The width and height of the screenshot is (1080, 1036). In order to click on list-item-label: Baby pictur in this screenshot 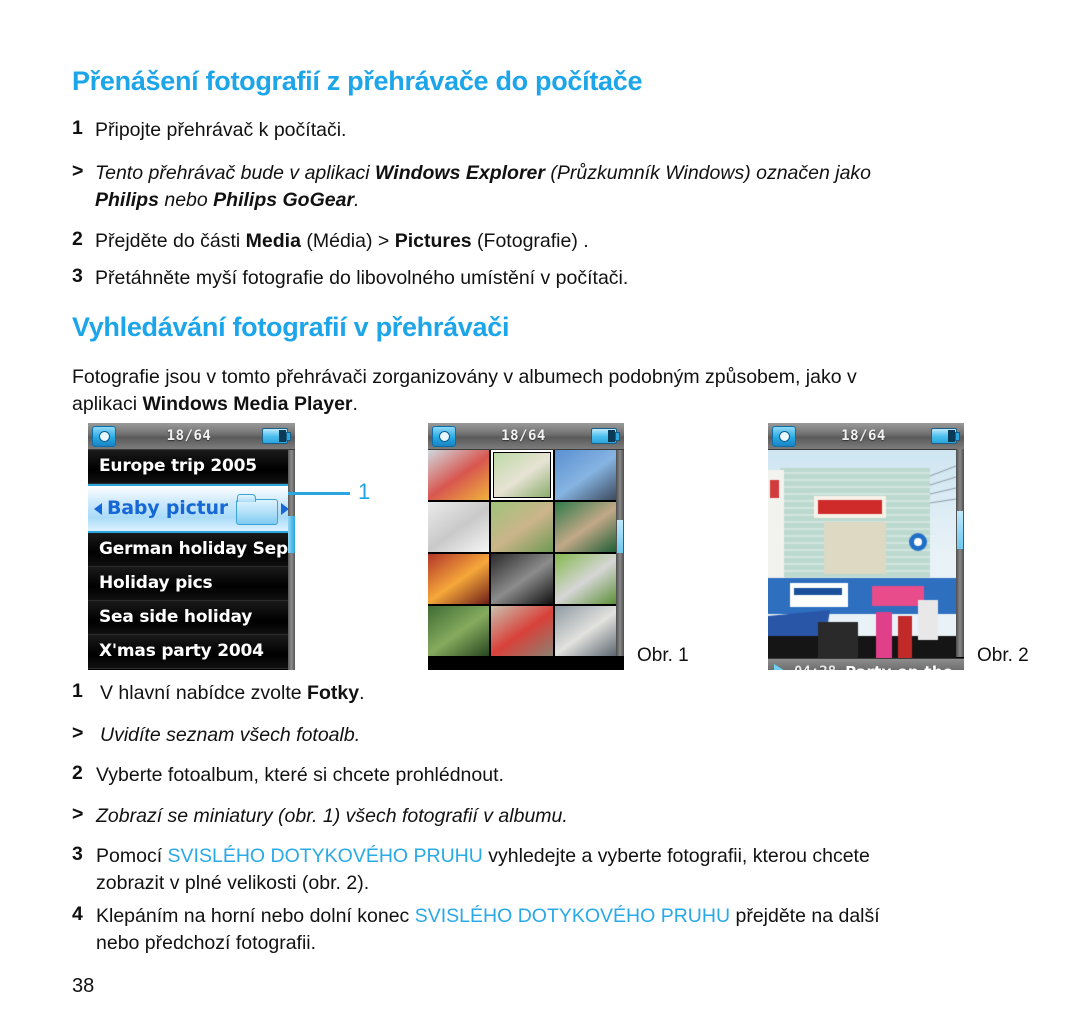, I will do `click(168, 508)`.